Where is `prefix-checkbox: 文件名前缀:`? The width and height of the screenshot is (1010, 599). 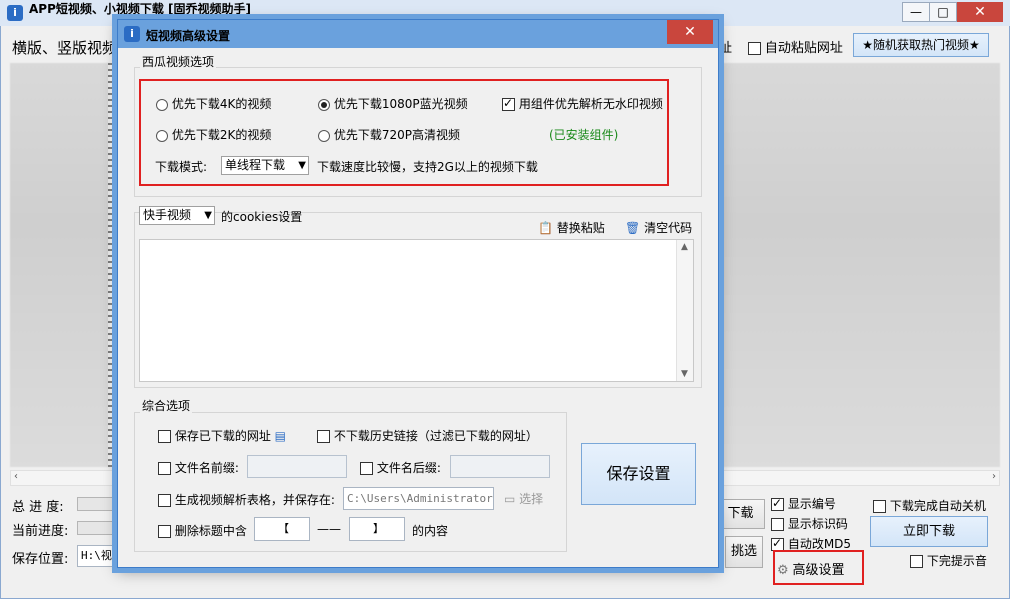
prefix-checkbox: 文件名前缀: is located at coordinates (198, 467).